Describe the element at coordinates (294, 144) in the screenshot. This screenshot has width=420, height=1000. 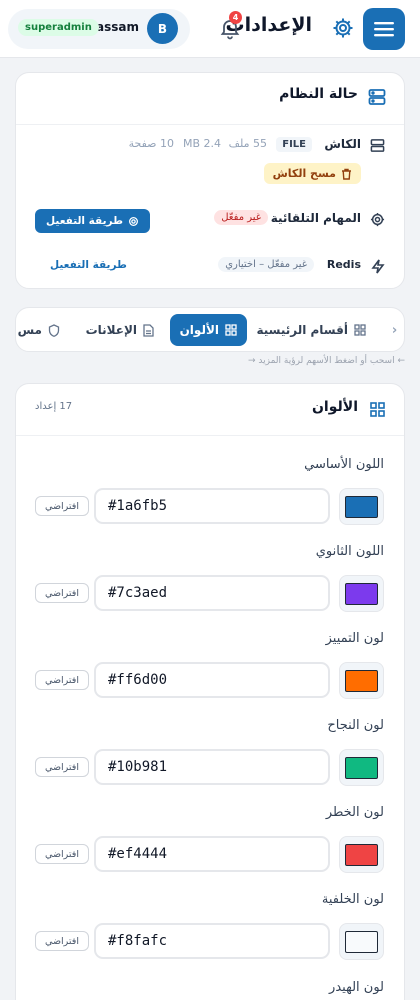
I see `cache-driver-tag: FILE` at that location.